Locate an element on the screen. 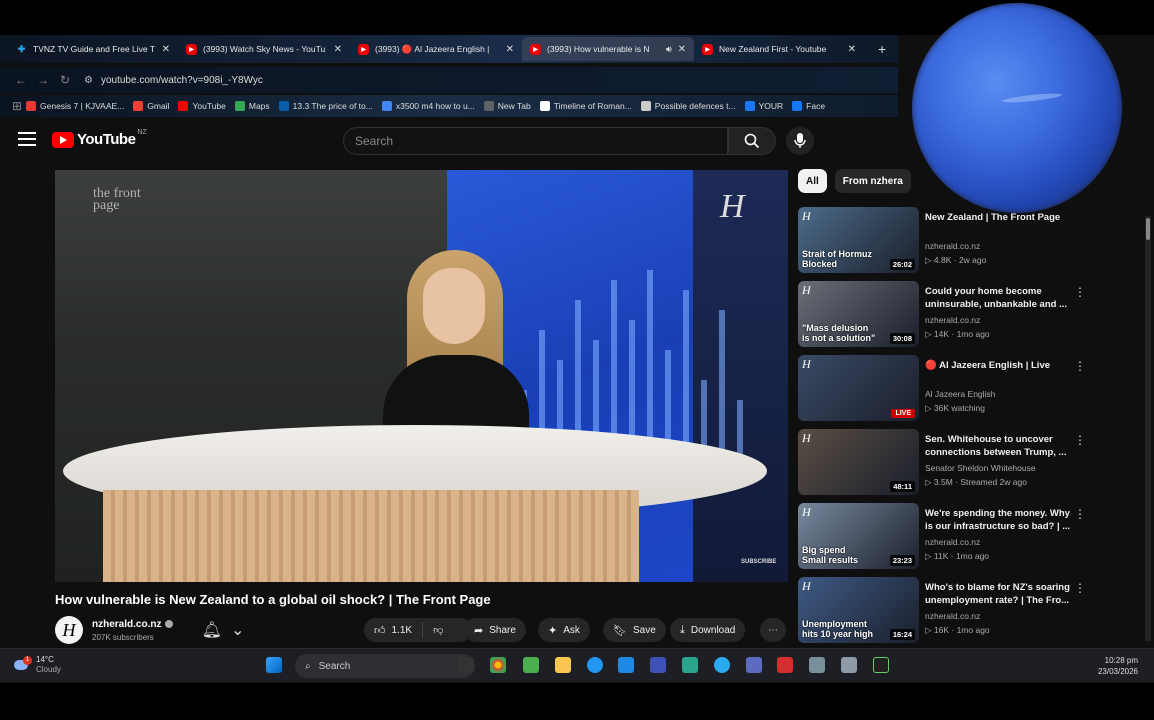  edge-icon is located at coordinates (595, 665).